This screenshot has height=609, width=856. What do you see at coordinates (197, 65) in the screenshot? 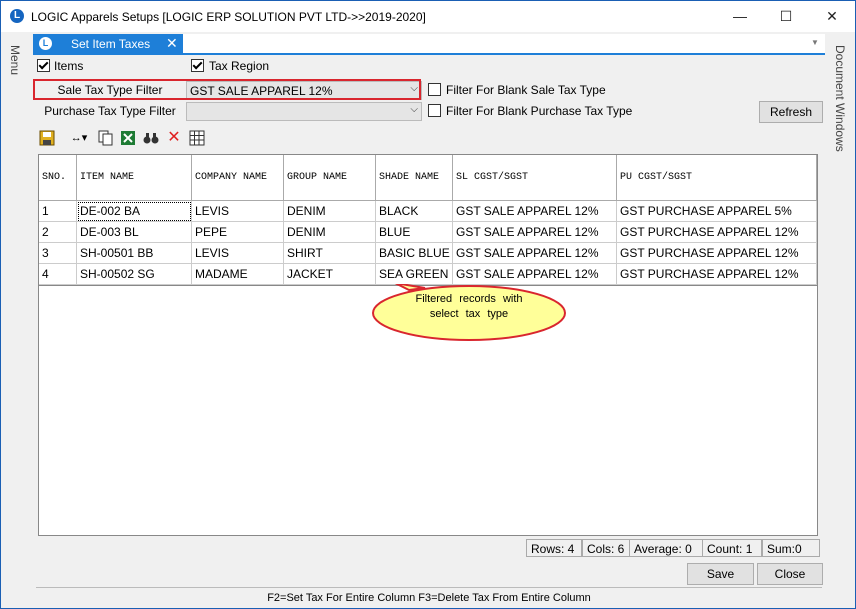
I see `tax-region-checkbox` at bounding box center [197, 65].